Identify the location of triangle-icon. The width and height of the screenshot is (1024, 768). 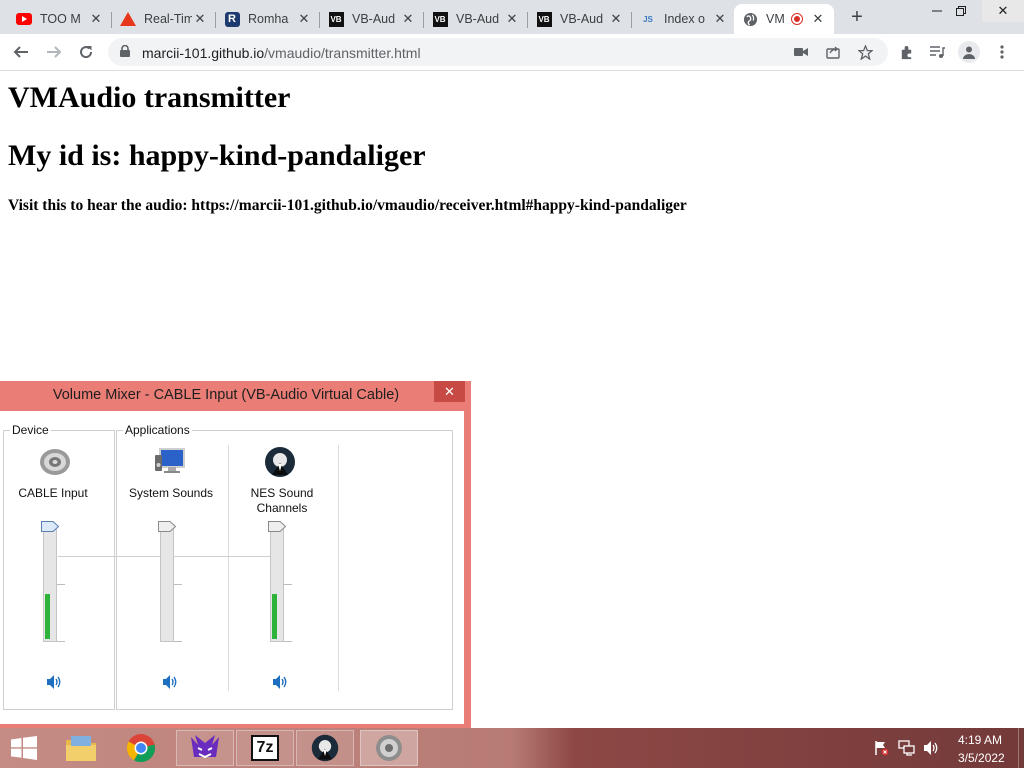
(128, 19).